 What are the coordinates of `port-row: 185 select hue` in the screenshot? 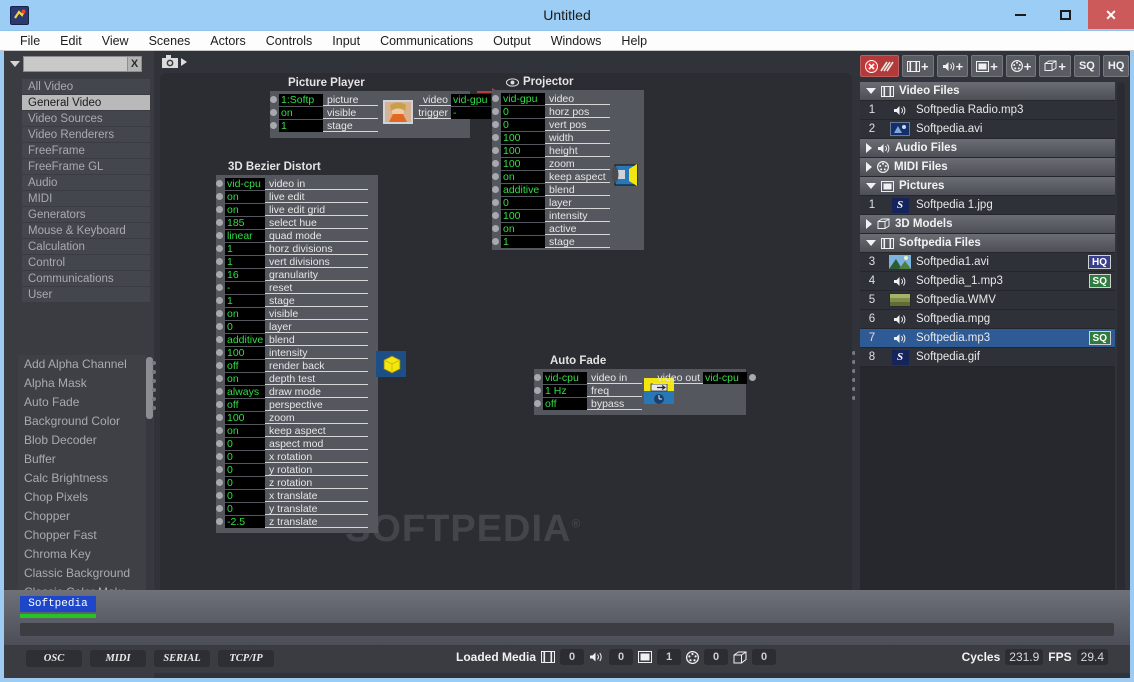 It's located at (292, 222).